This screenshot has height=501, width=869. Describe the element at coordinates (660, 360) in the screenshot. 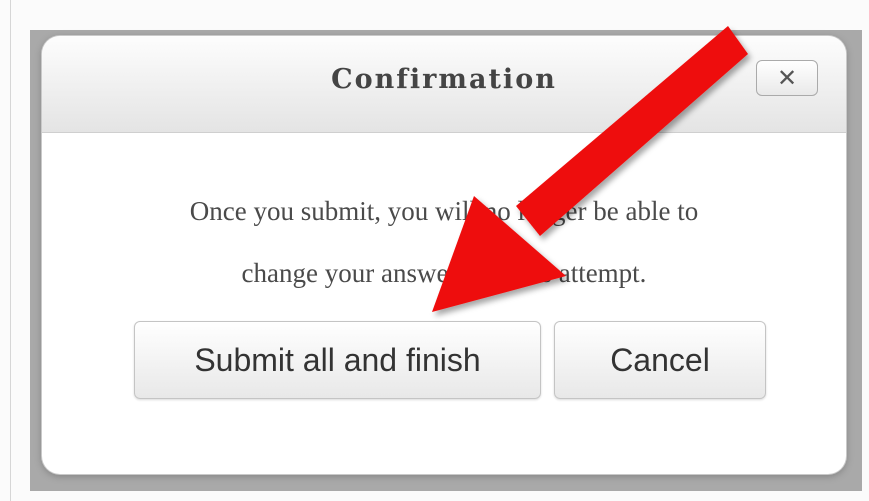

I see `cancel-button: Cancel` at that location.